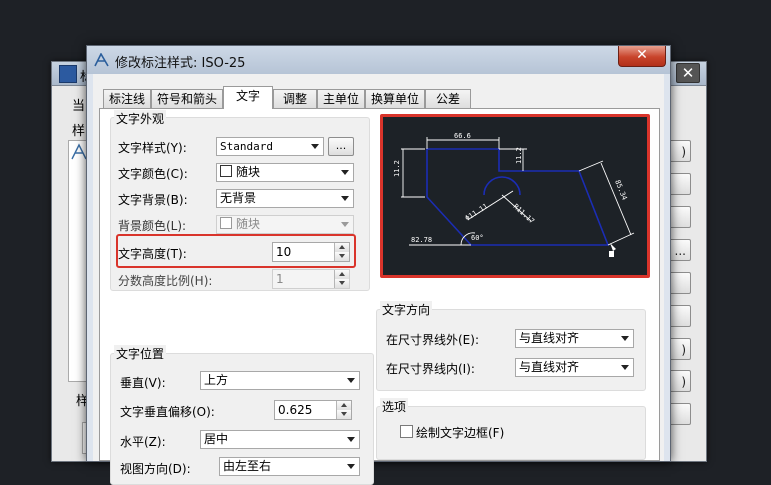 The image size is (771, 485). Describe the element at coordinates (613, 247) in the screenshot. I see `arrow-icon` at that location.